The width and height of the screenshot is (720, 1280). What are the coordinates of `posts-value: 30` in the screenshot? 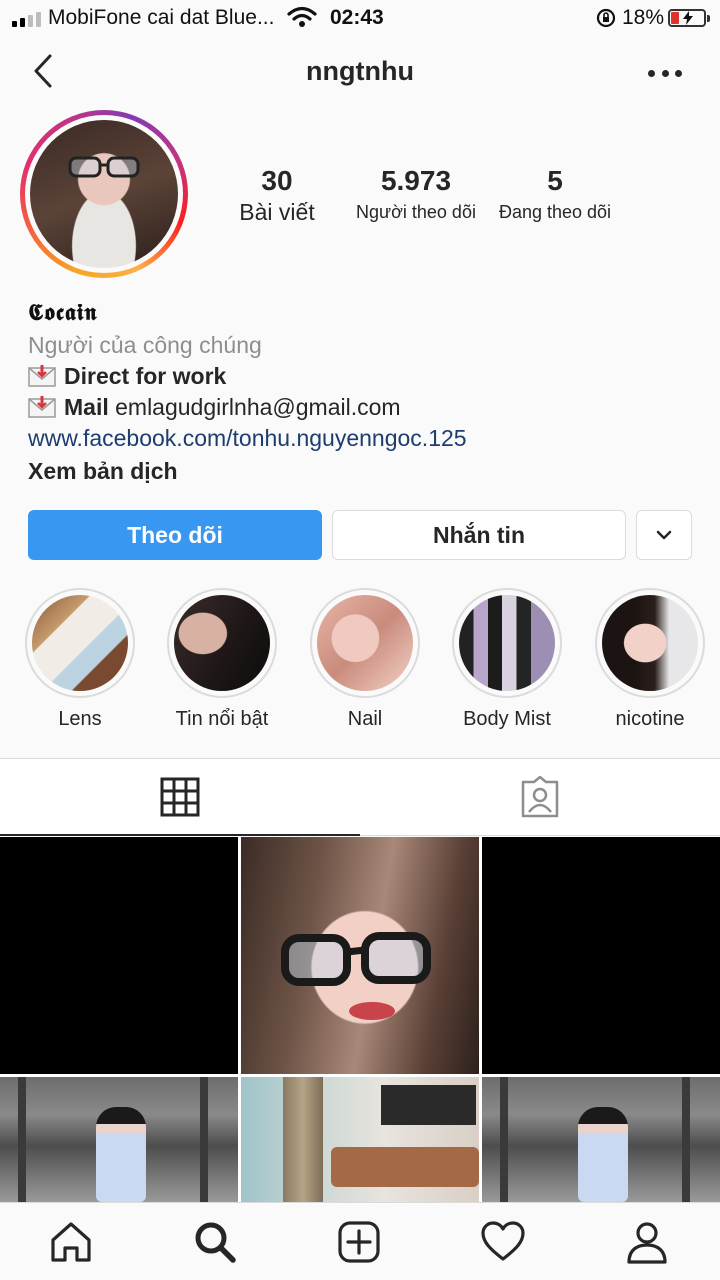 It's located at (277, 180).